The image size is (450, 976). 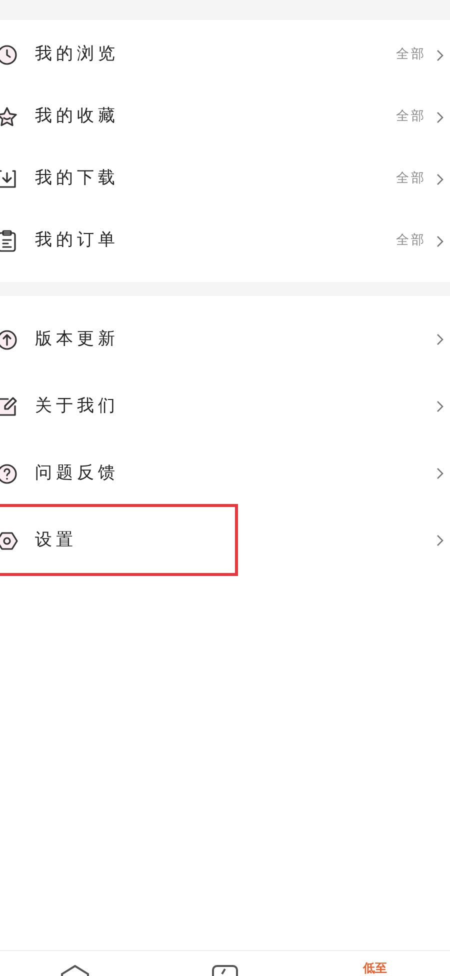 What do you see at coordinates (225, 970) in the screenshot?
I see `task-icon` at bounding box center [225, 970].